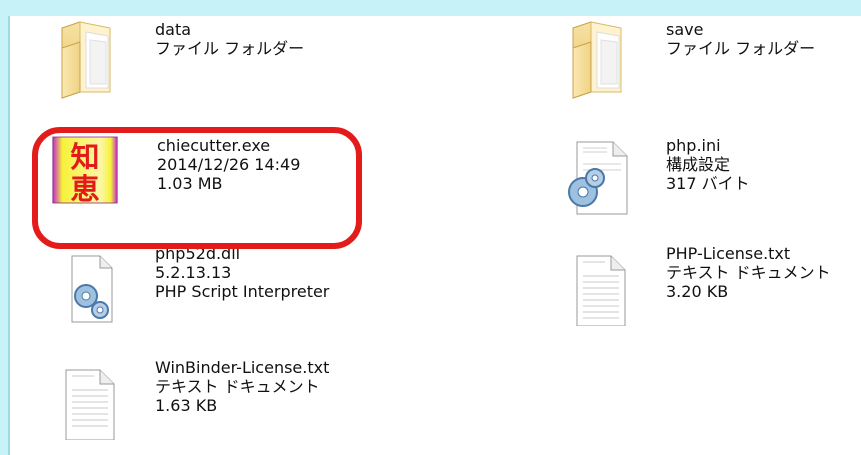  Describe the element at coordinates (85, 157) in the screenshot. I see `chiecutter-glyph-top: 知` at that location.